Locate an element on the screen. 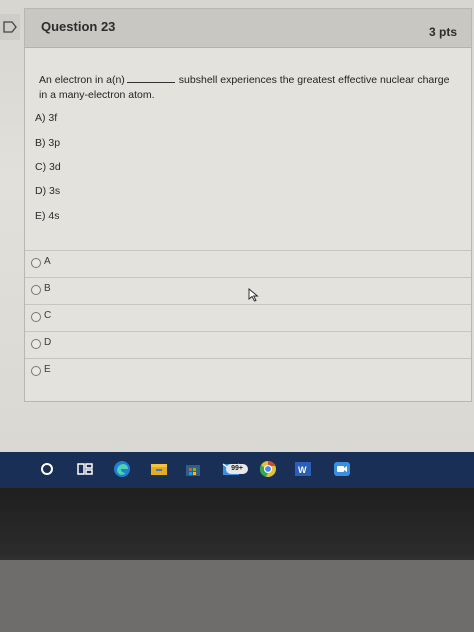 Image resolution: width=474 pixels, height=632 pixels. question-title: Question 23 is located at coordinates (78, 26).